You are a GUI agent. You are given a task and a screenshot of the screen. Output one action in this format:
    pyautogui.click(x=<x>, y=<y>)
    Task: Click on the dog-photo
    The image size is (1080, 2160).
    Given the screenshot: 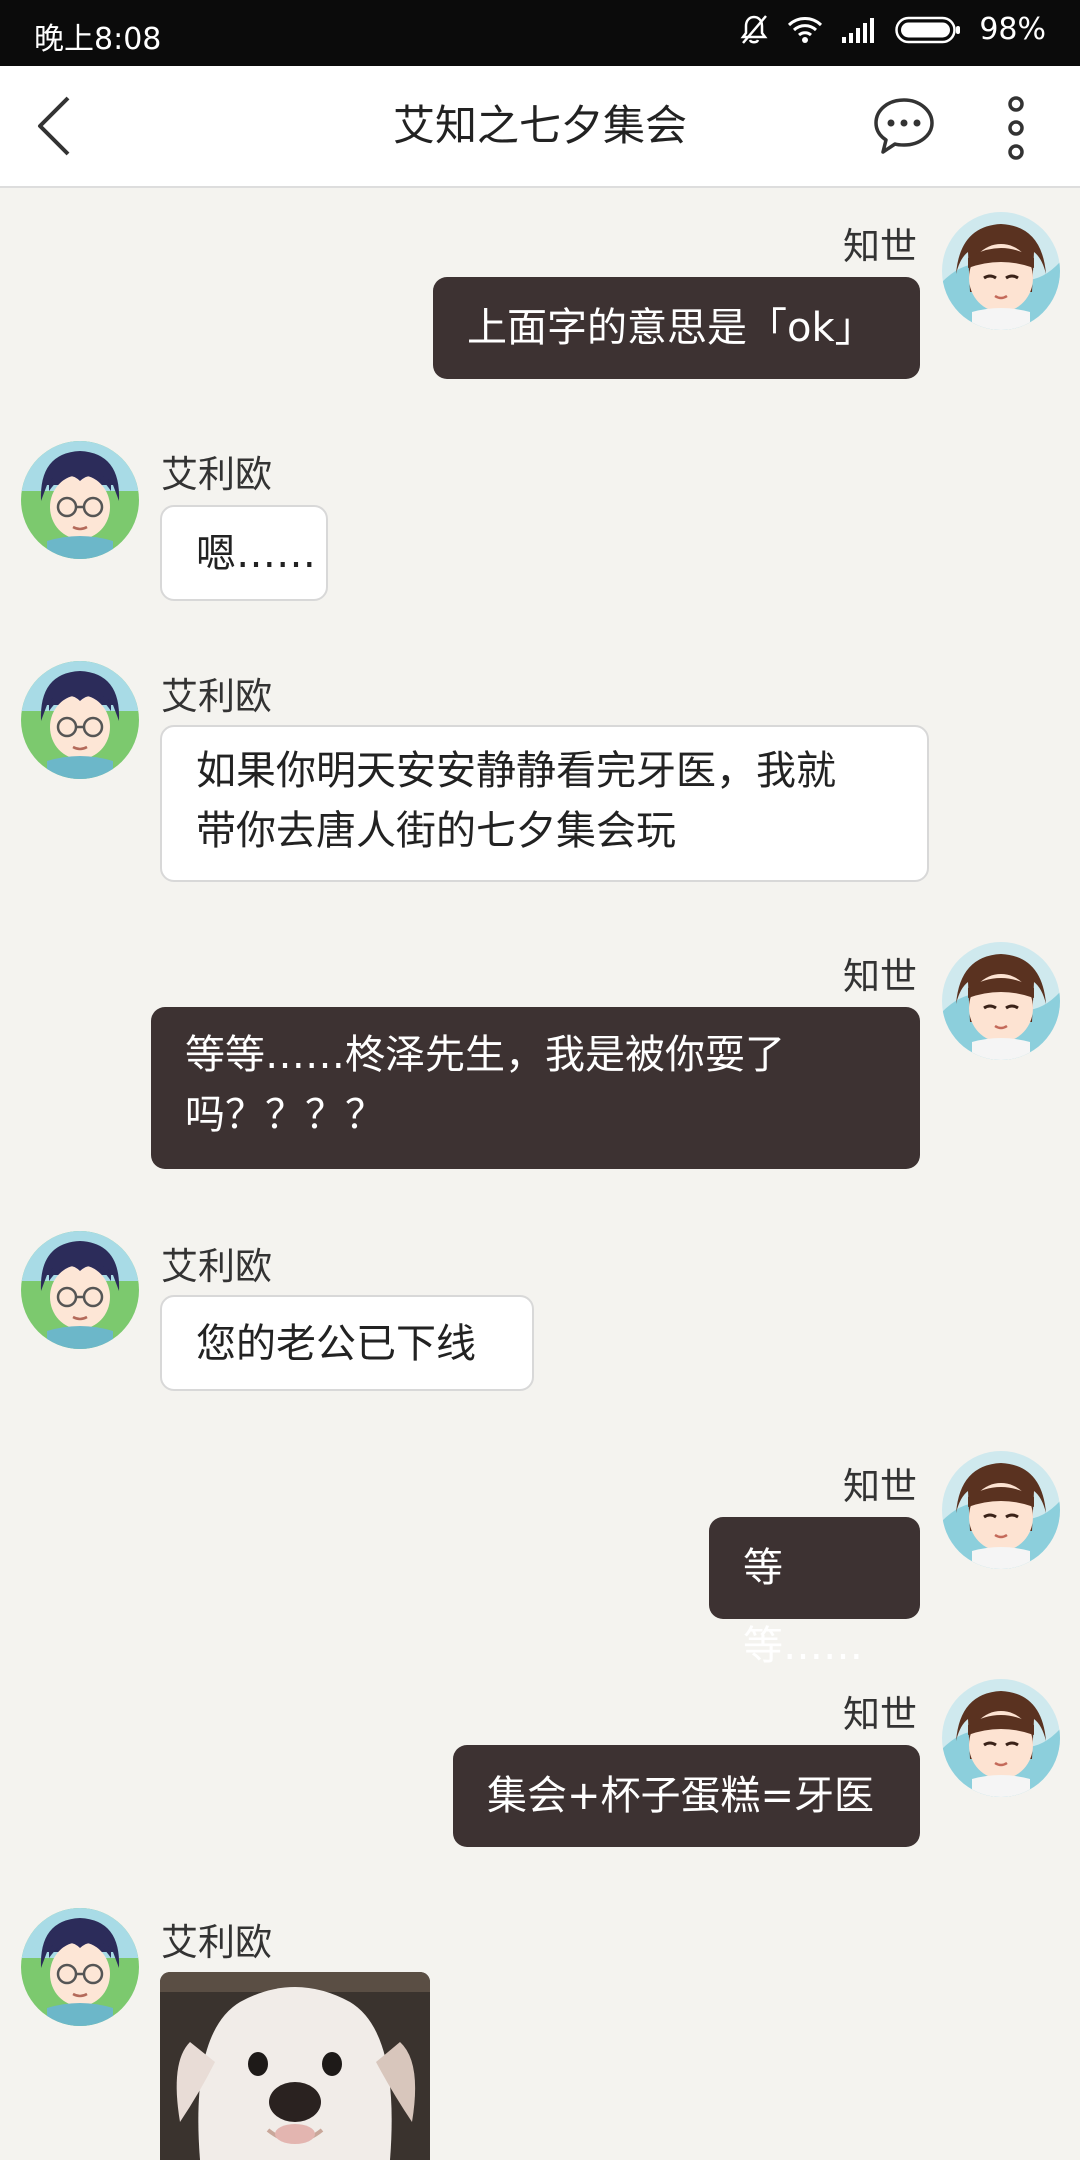 What is the action you would take?
    pyautogui.click(x=295, y=2066)
    